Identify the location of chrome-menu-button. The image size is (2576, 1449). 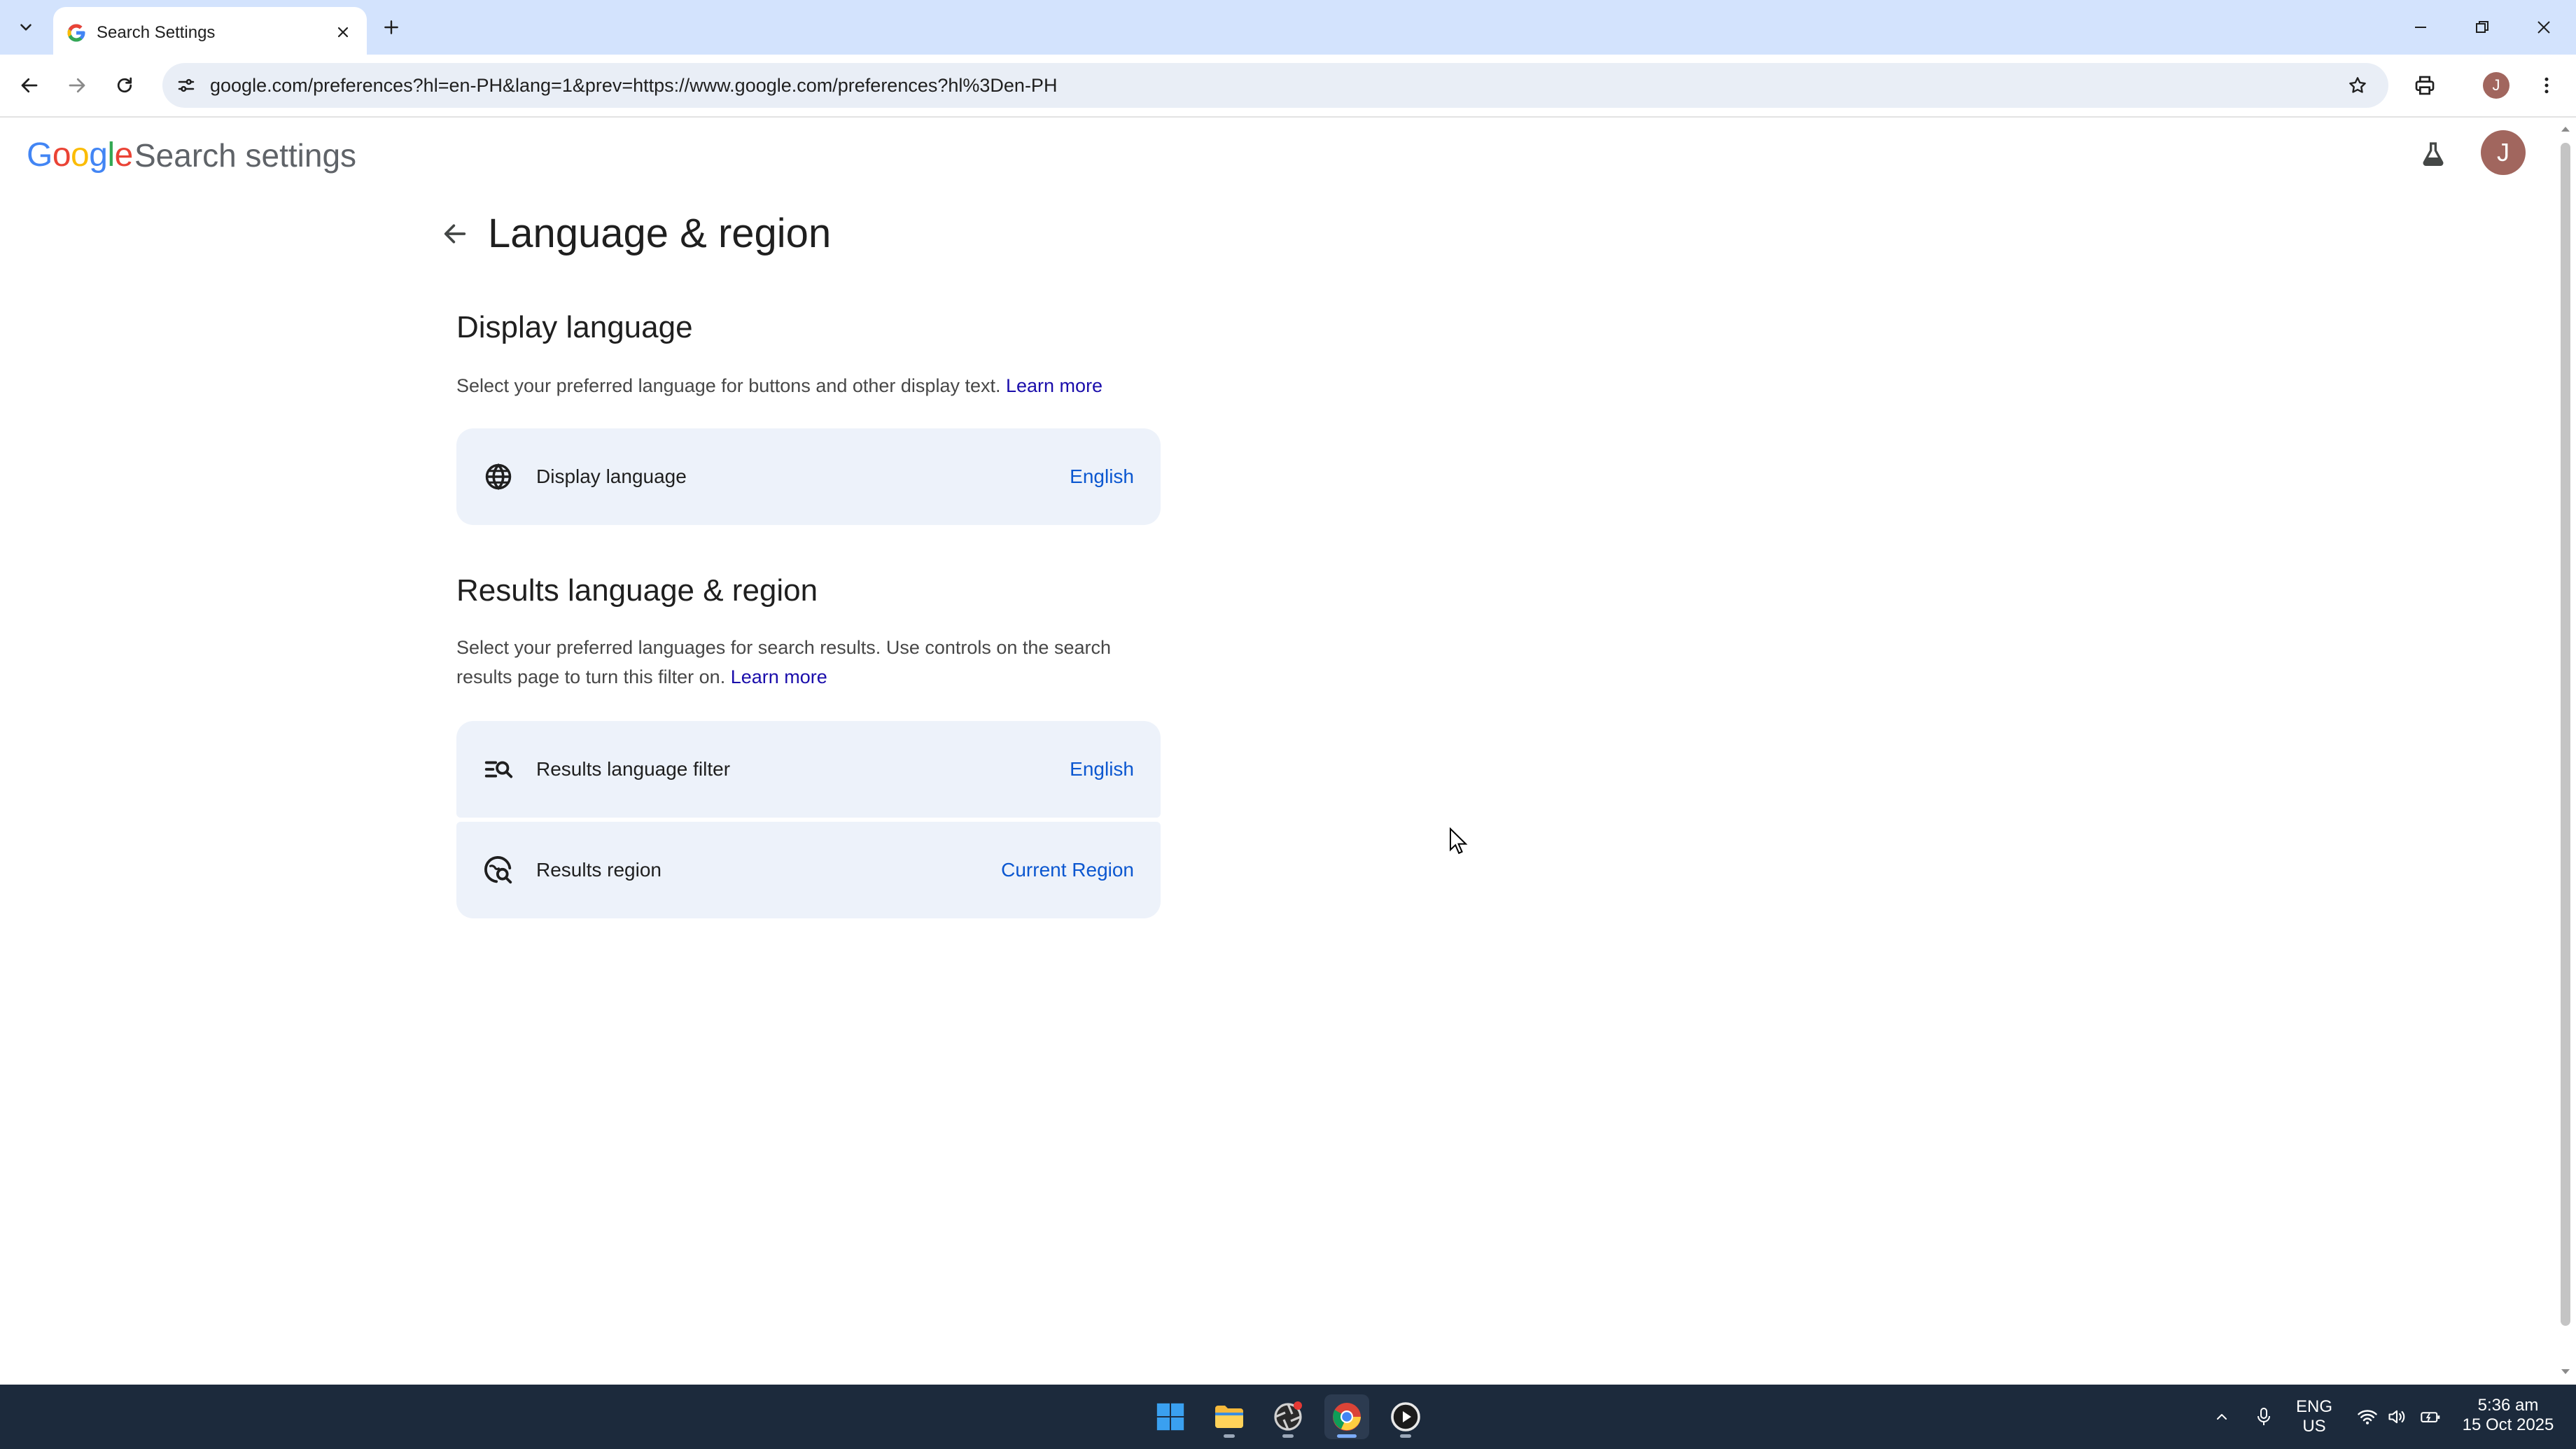
(2546, 85).